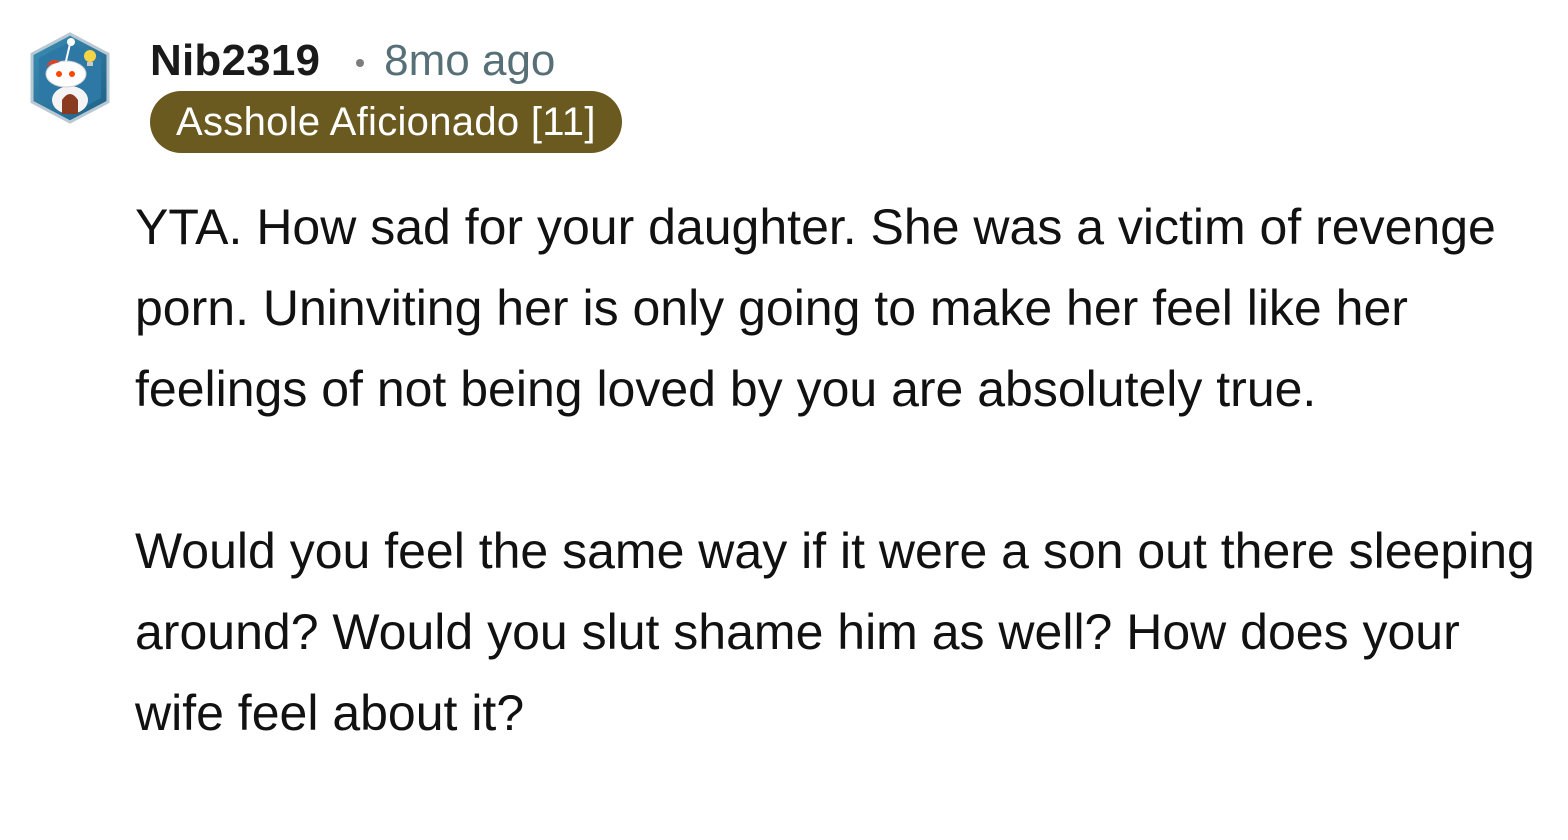  What do you see at coordinates (352, 61) in the screenshot?
I see `comment-header: Nib2319 8mo ago` at bounding box center [352, 61].